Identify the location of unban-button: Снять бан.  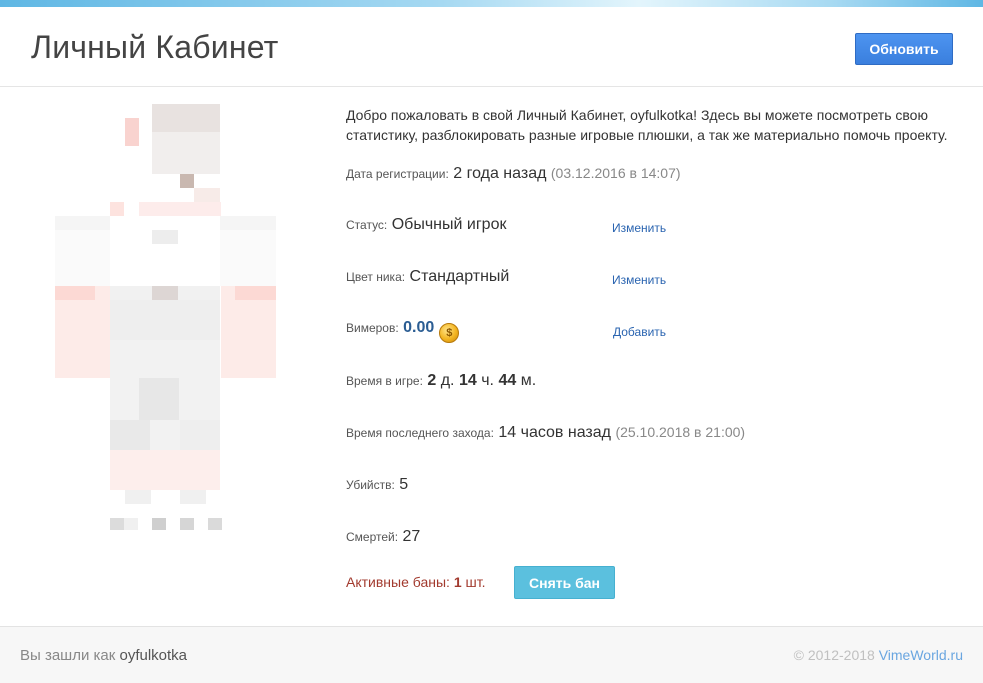
(564, 582).